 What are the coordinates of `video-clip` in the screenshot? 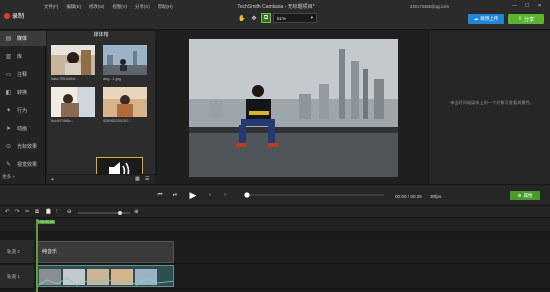 It's located at (105, 276).